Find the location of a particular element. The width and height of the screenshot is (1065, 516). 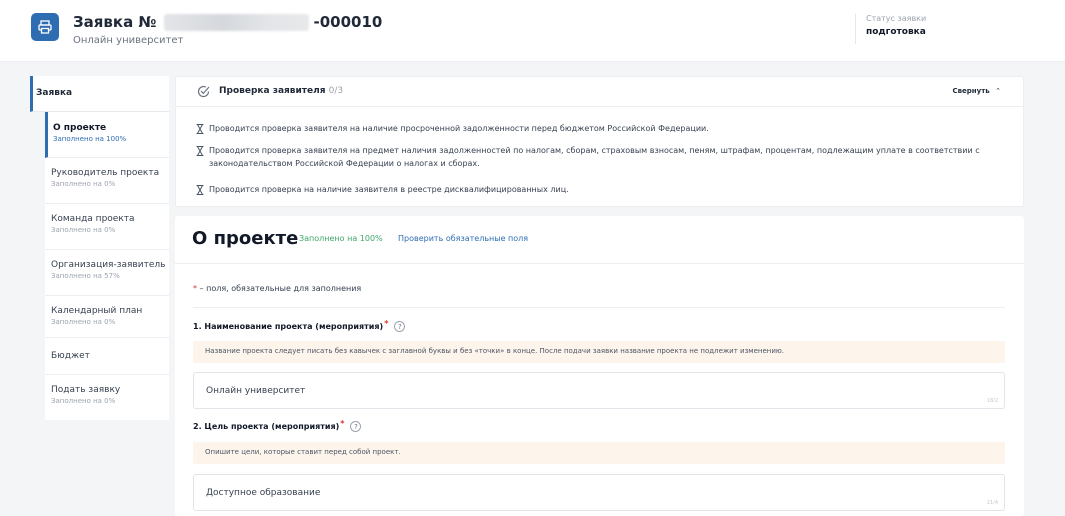

sidebar-item-organization: Организация-заявитель Заполнено на 57% is located at coordinates (107, 273).